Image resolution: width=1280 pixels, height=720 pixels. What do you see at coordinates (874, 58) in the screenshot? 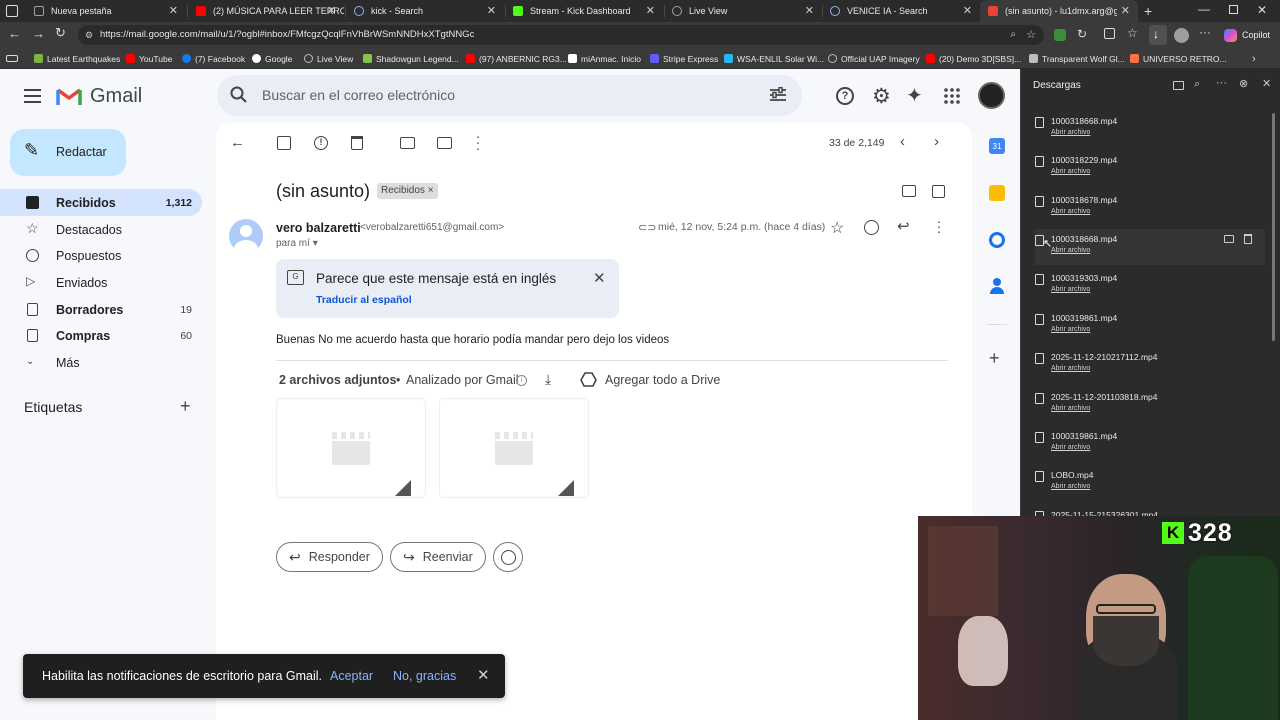
I see `bookmark-10: Official UAP Imagery` at bounding box center [874, 58].